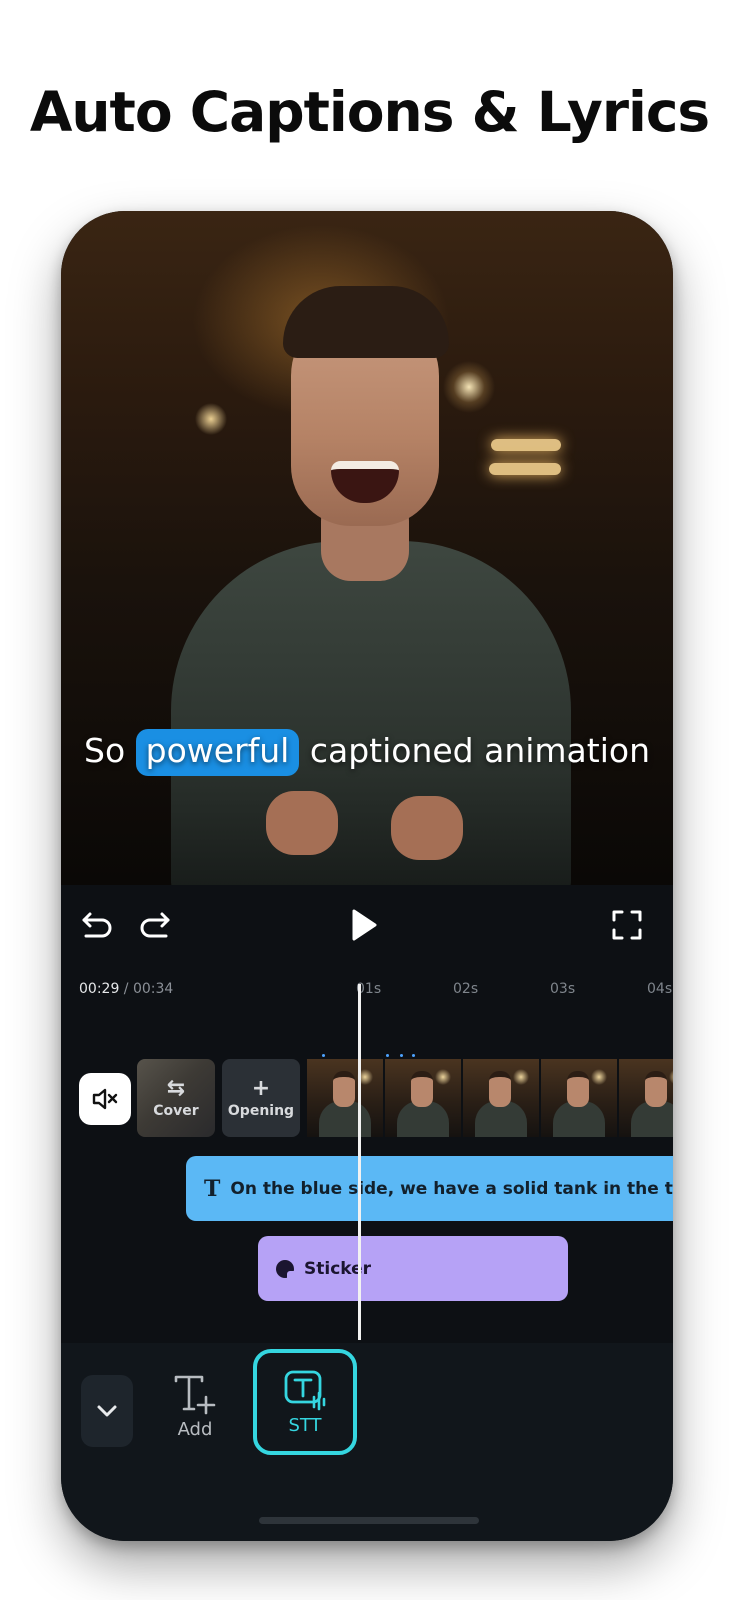 The height and width of the screenshot is (1600, 739). What do you see at coordinates (155, 925) in the screenshot?
I see `redo-icon` at bounding box center [155, 925].